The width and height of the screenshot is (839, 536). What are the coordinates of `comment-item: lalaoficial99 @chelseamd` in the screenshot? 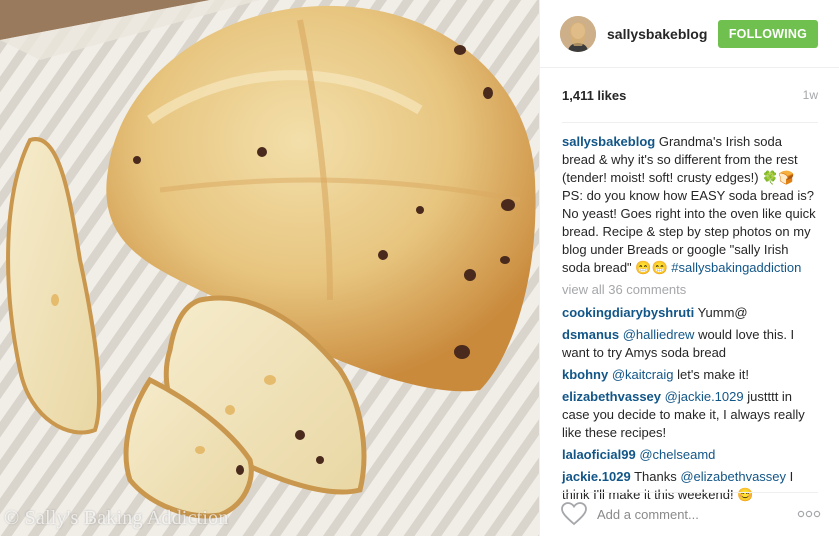 It's located at (690, 455).